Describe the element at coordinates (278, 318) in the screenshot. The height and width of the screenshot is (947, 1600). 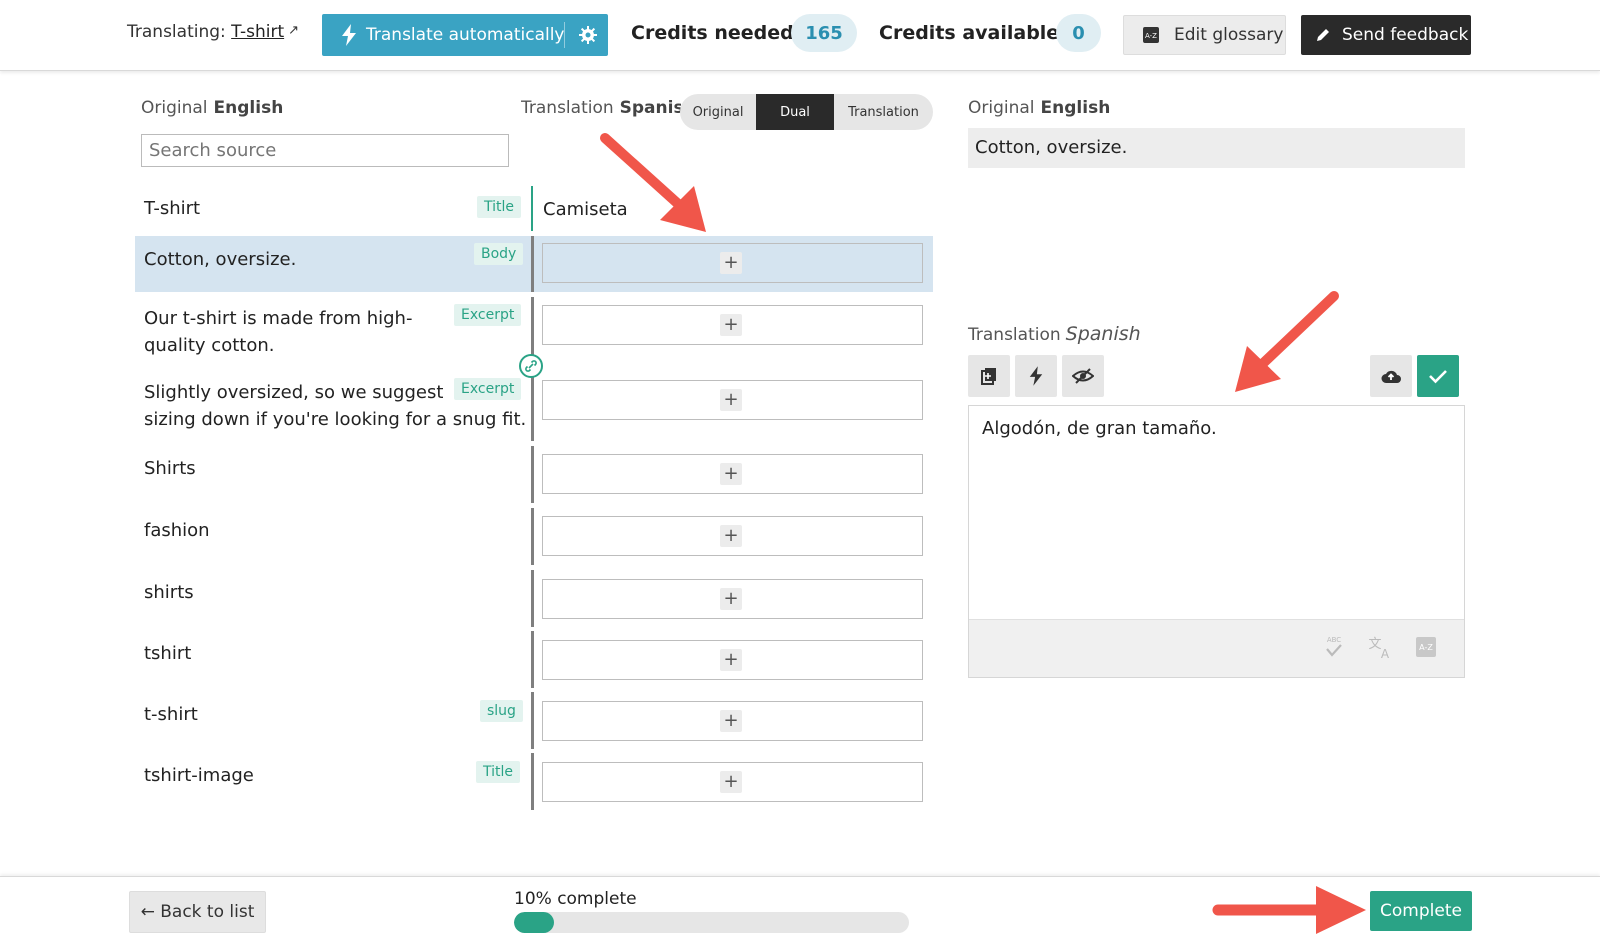
I see `source-line: Our t-shirt is made from high-` at that location.